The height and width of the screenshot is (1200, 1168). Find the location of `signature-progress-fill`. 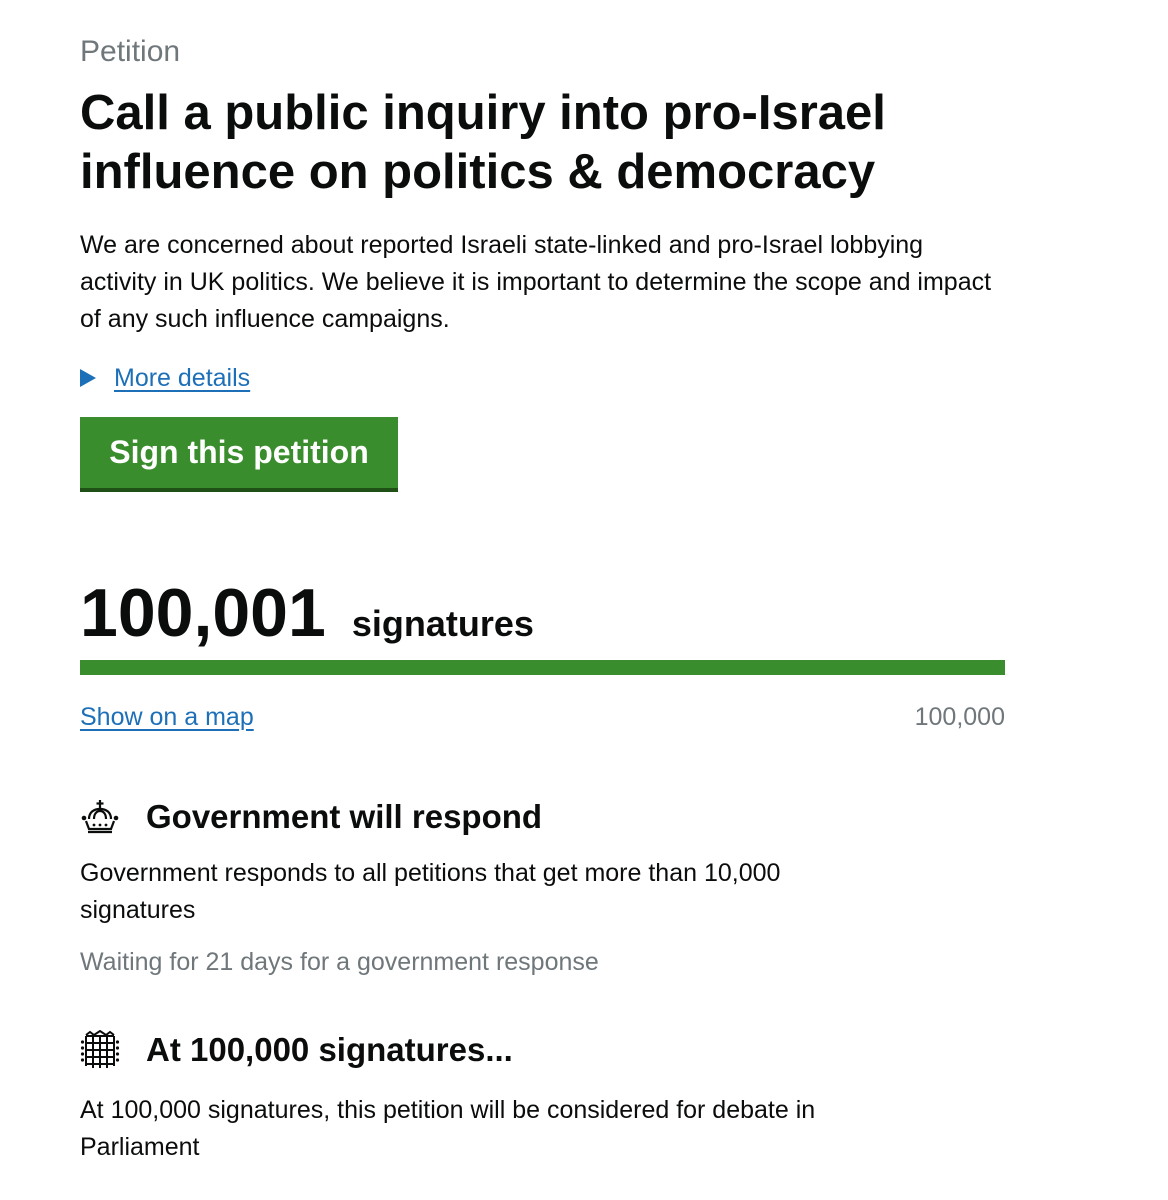

signature-progress-fill is located at coordinates (542, 667).